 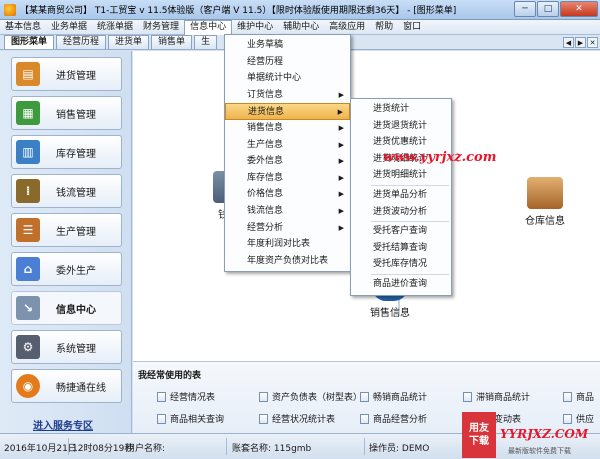 What do you see at coordinates (412, 27) in the screenshot?
I see `menu-window: 窗口` at bounding box center [412, 27].